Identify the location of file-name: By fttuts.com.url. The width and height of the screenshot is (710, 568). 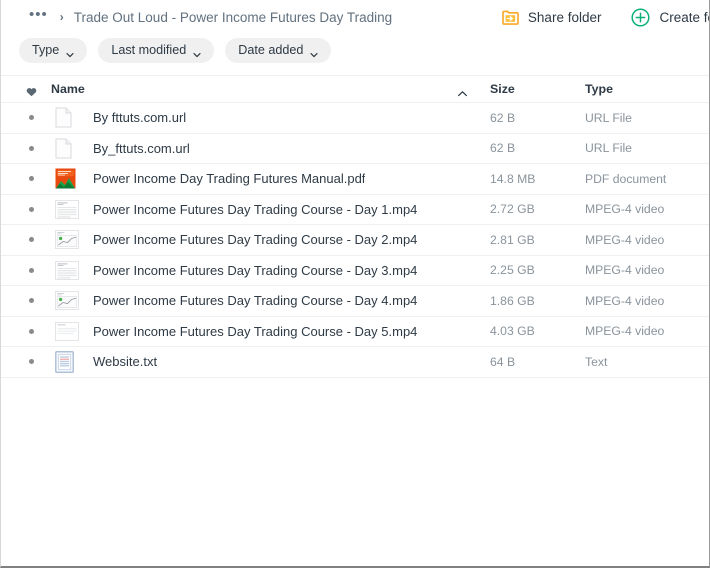
(140, 118).